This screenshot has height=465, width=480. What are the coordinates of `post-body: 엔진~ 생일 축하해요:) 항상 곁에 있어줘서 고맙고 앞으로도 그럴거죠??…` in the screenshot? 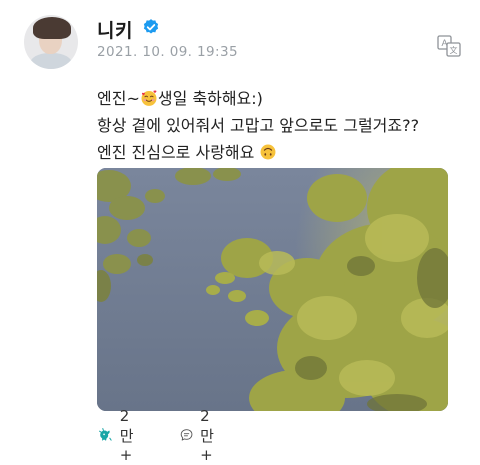 It's located at (258, 125).